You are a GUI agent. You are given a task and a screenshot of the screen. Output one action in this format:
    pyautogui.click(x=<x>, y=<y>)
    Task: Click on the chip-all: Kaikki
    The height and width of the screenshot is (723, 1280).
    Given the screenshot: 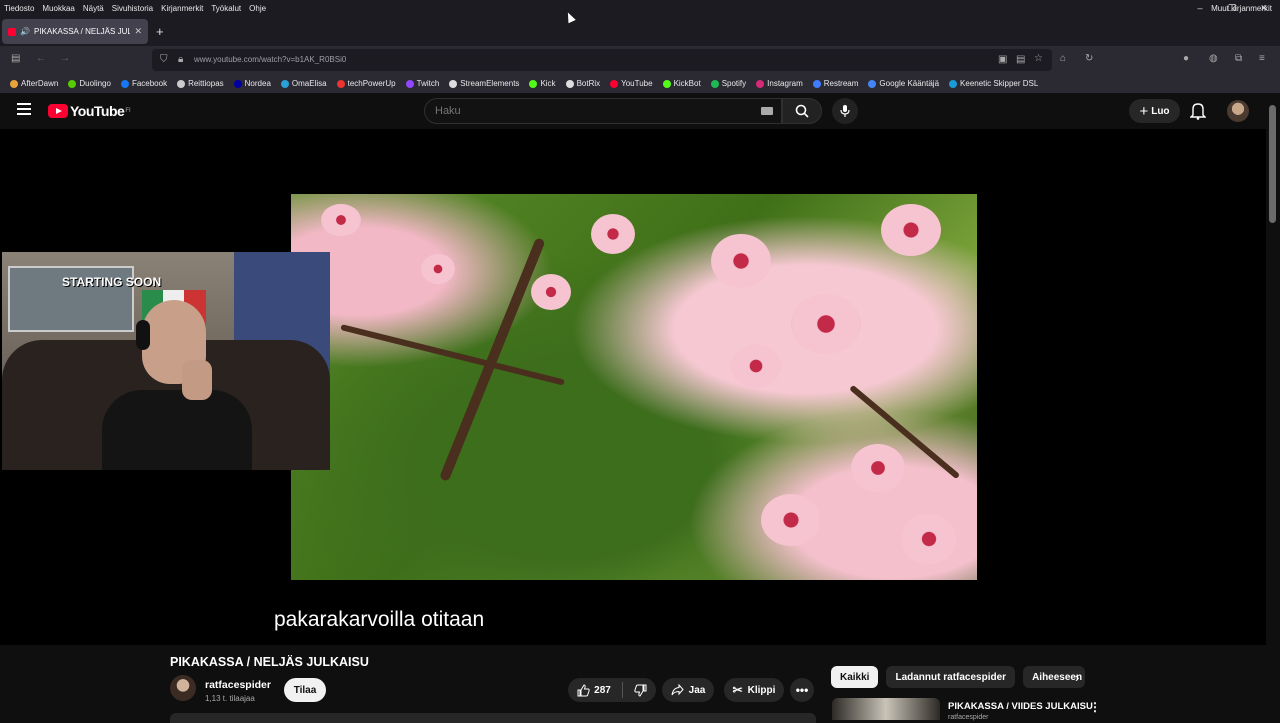 What is the action you would take?
    pyautogui.click(x=855, y=677)
    